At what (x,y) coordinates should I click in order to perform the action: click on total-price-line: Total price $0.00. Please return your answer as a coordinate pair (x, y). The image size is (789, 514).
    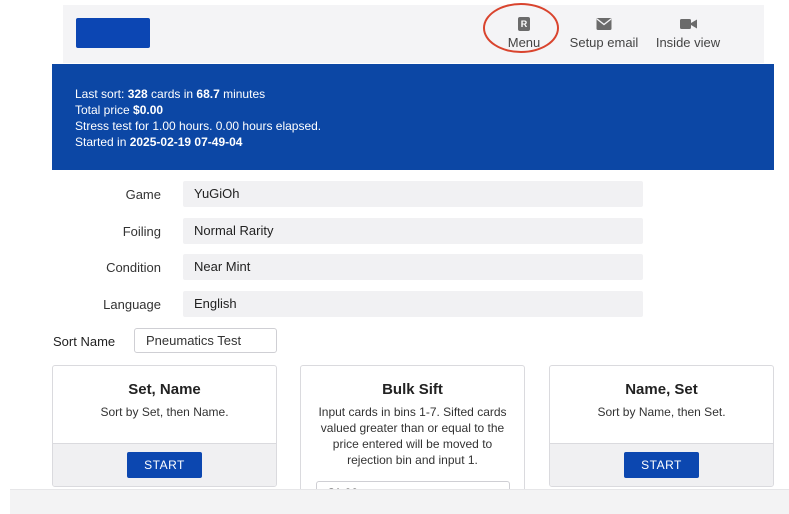
    Looking at the image, I should click on (424, 110).